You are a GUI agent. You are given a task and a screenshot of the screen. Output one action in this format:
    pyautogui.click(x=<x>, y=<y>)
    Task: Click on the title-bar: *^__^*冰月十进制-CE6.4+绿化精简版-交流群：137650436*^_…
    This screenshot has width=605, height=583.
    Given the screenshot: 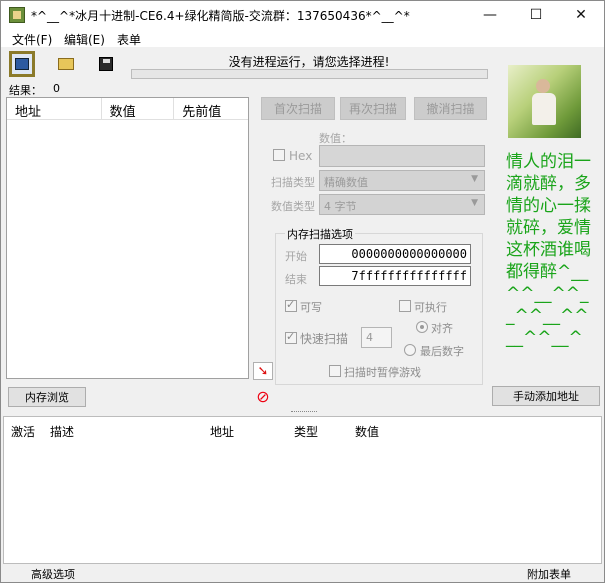 What is the action you would take?
    pyautogui.click(x=302, y=15)
    